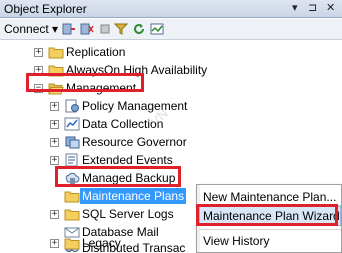 The height and width of the screenshot is (253, 342). I want to click on connect-button: Connect ▾, so click(31, 29).